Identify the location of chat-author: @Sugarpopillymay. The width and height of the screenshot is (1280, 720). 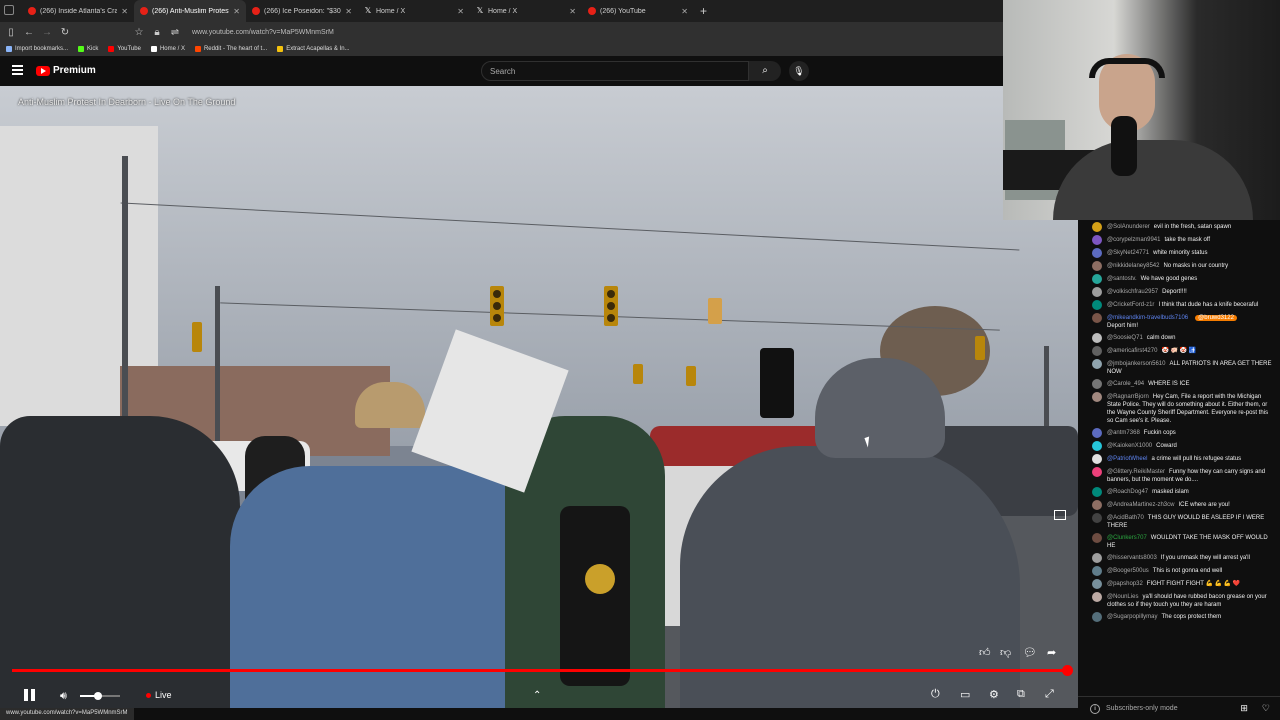
(1132, 617).